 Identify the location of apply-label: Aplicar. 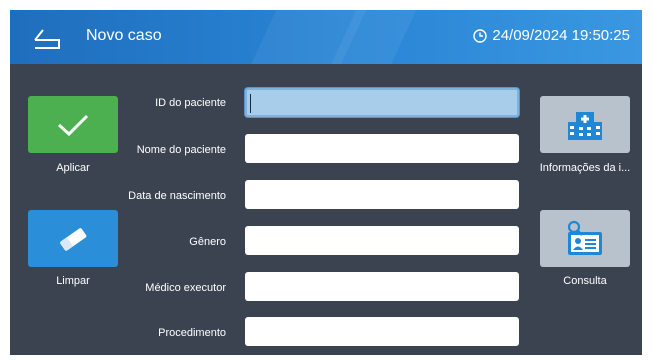
(73, 168).